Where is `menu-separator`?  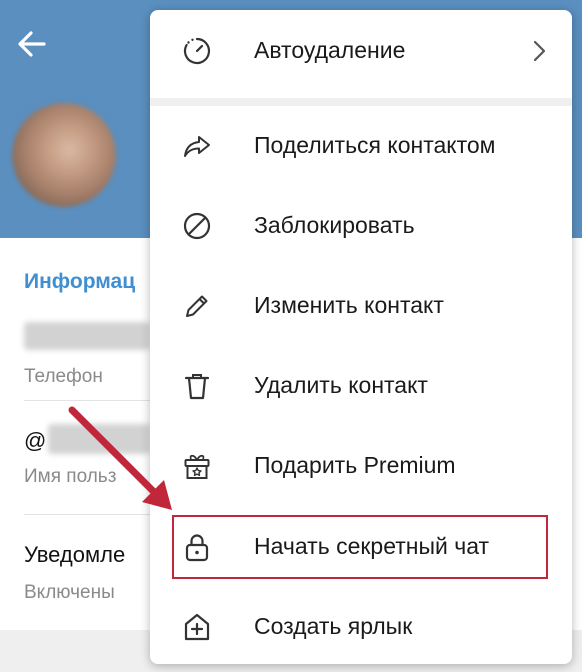 menu-separator is located at coordinates (361, 102).